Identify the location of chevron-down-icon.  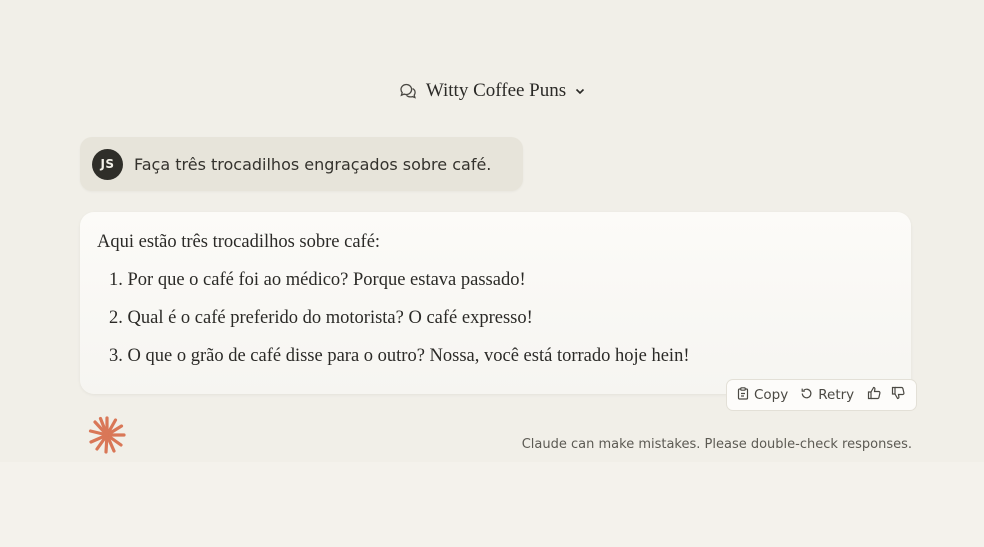
(580, 91).